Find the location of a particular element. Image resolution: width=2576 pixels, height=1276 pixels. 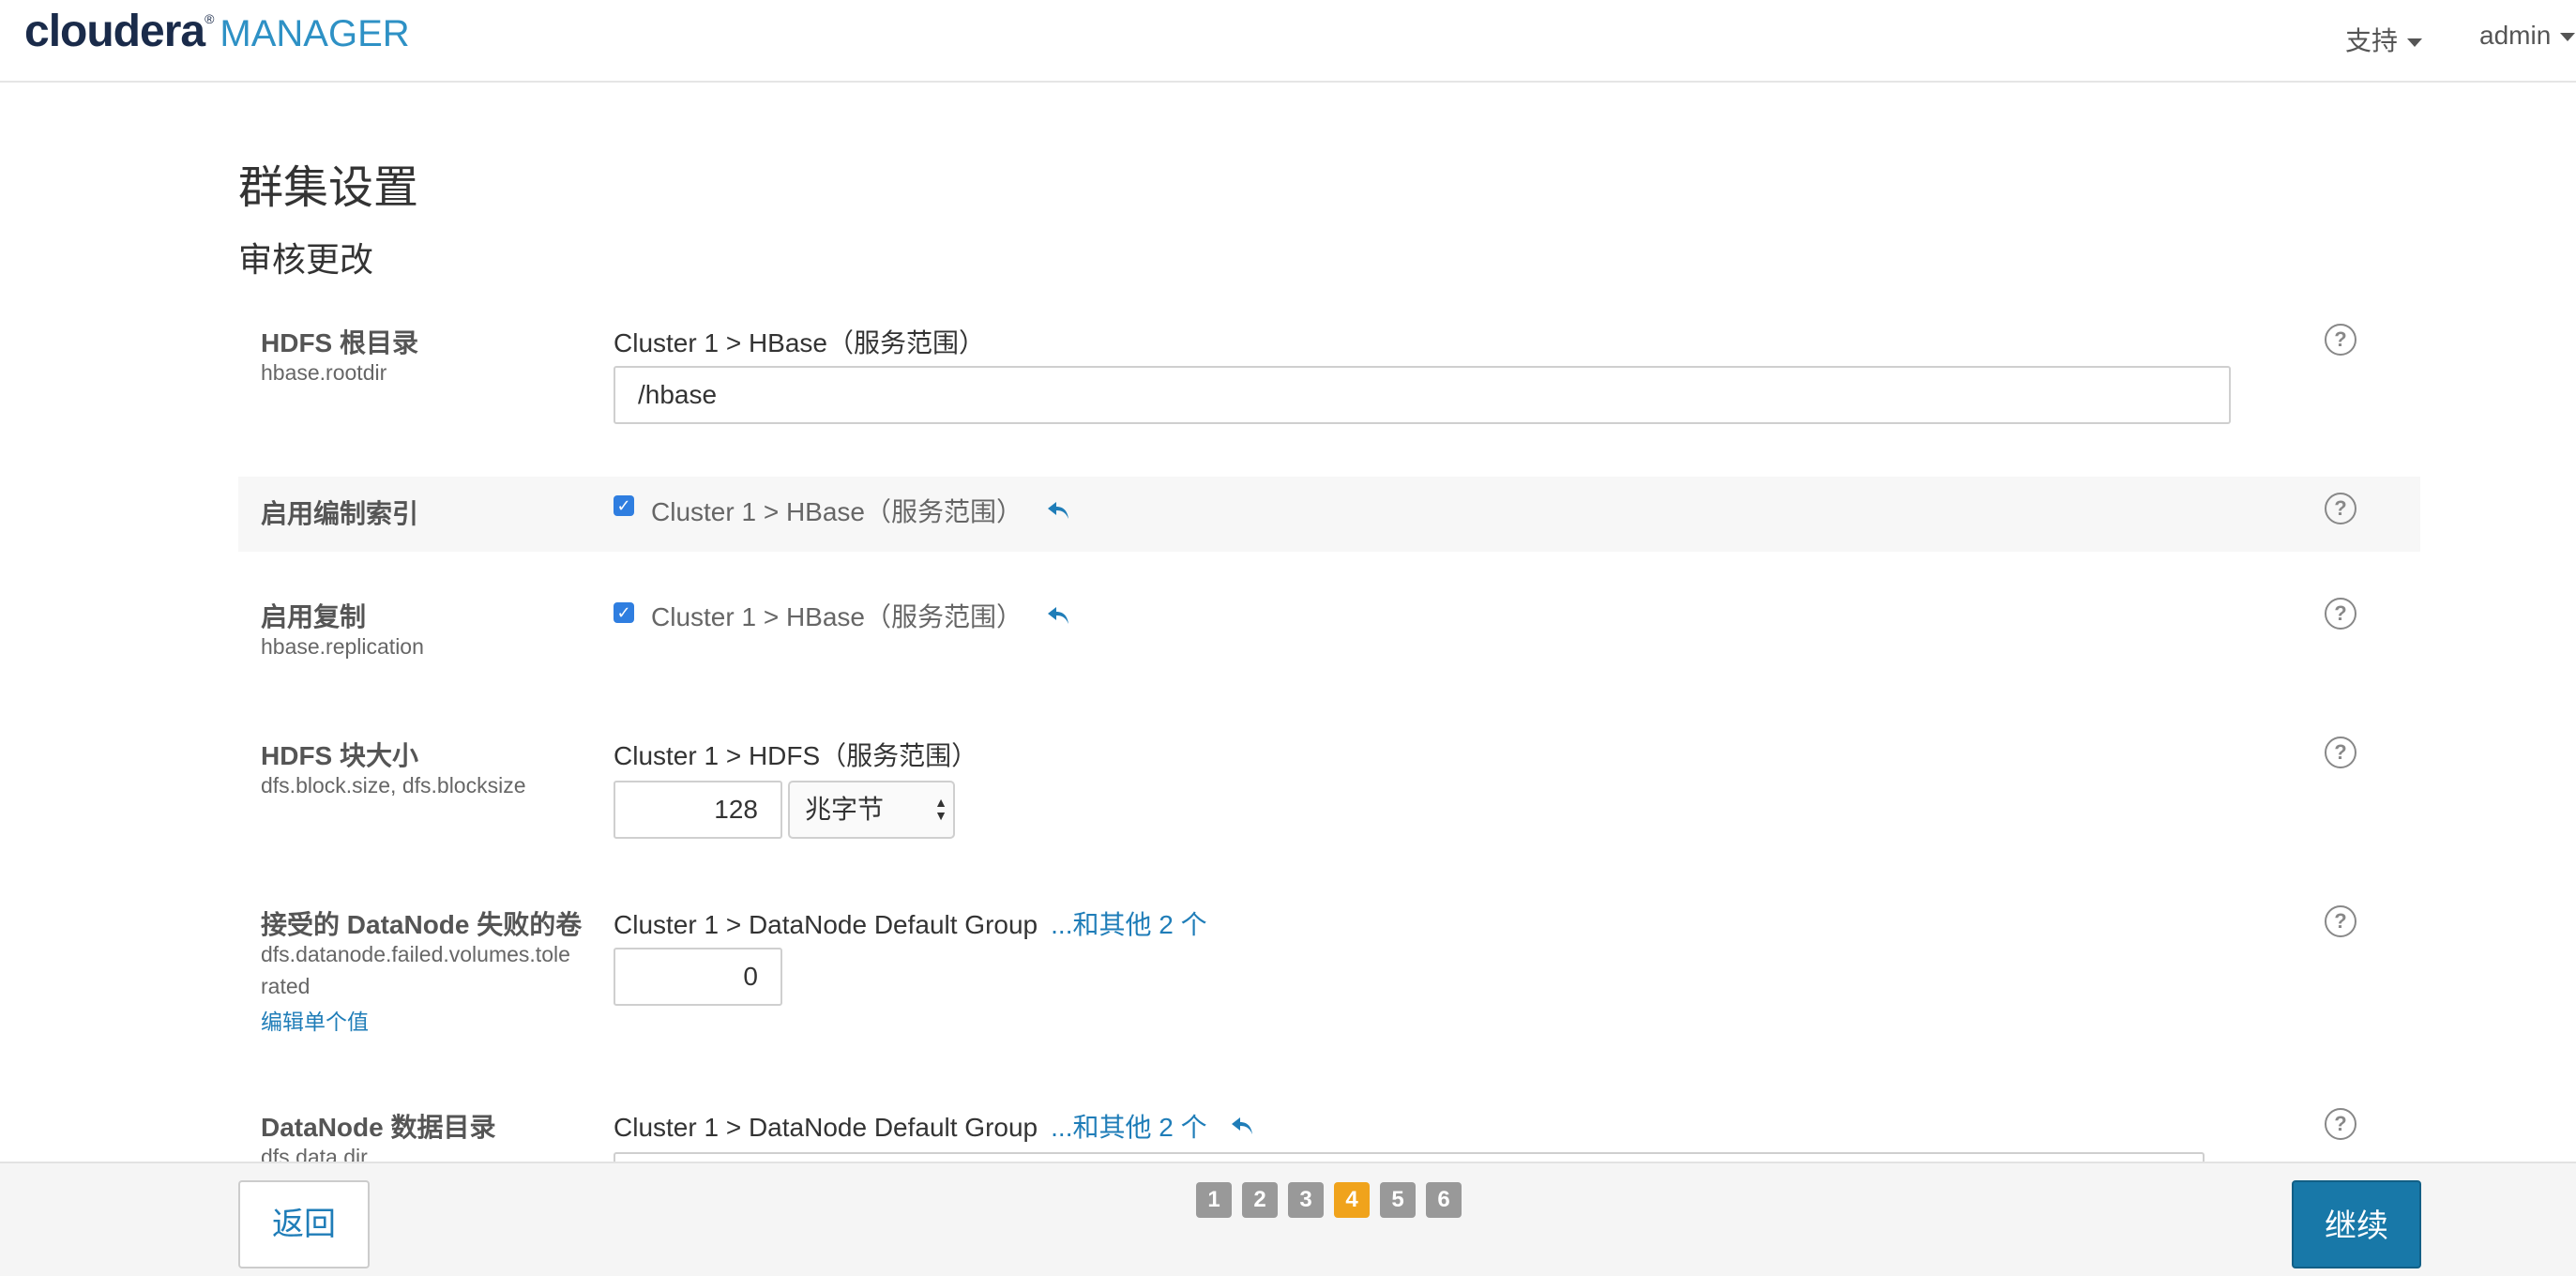

logo-cloudera-text: cloudera is located at coordinates (115, 31).